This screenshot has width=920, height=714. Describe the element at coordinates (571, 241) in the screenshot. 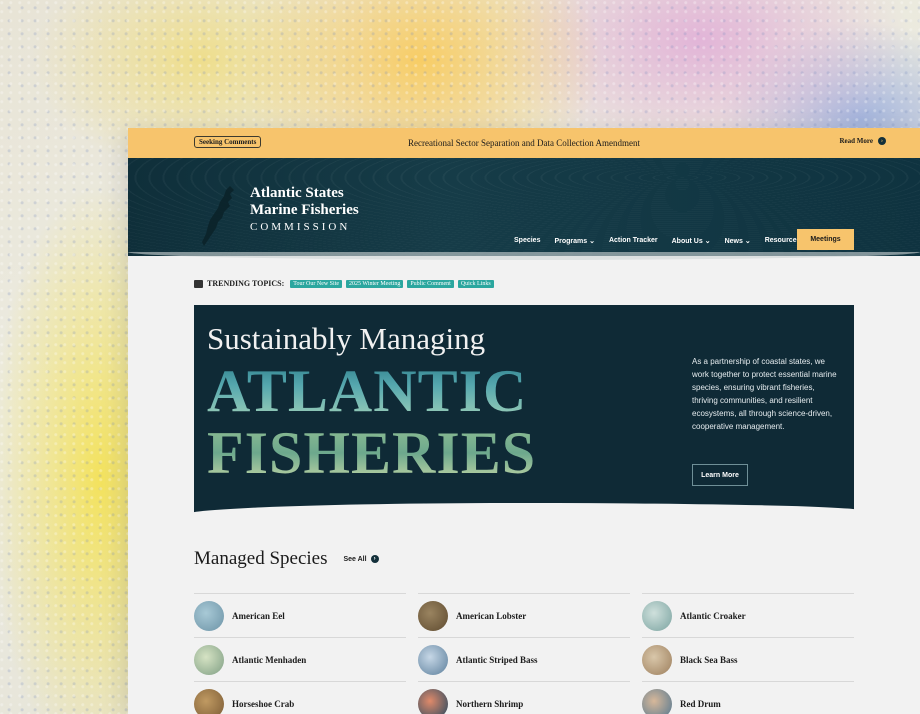

I see `nav-programs-label: Programs` at that location.